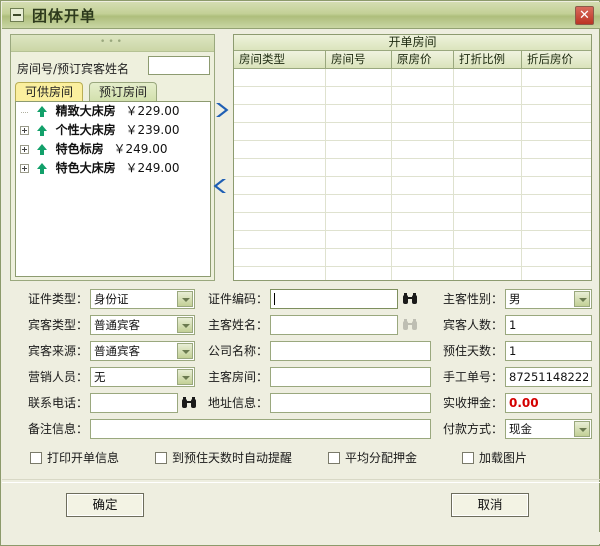 The height and width of the screenshot is (546, 600). I want to click on sales-person-select: 无, so click(142, 377).